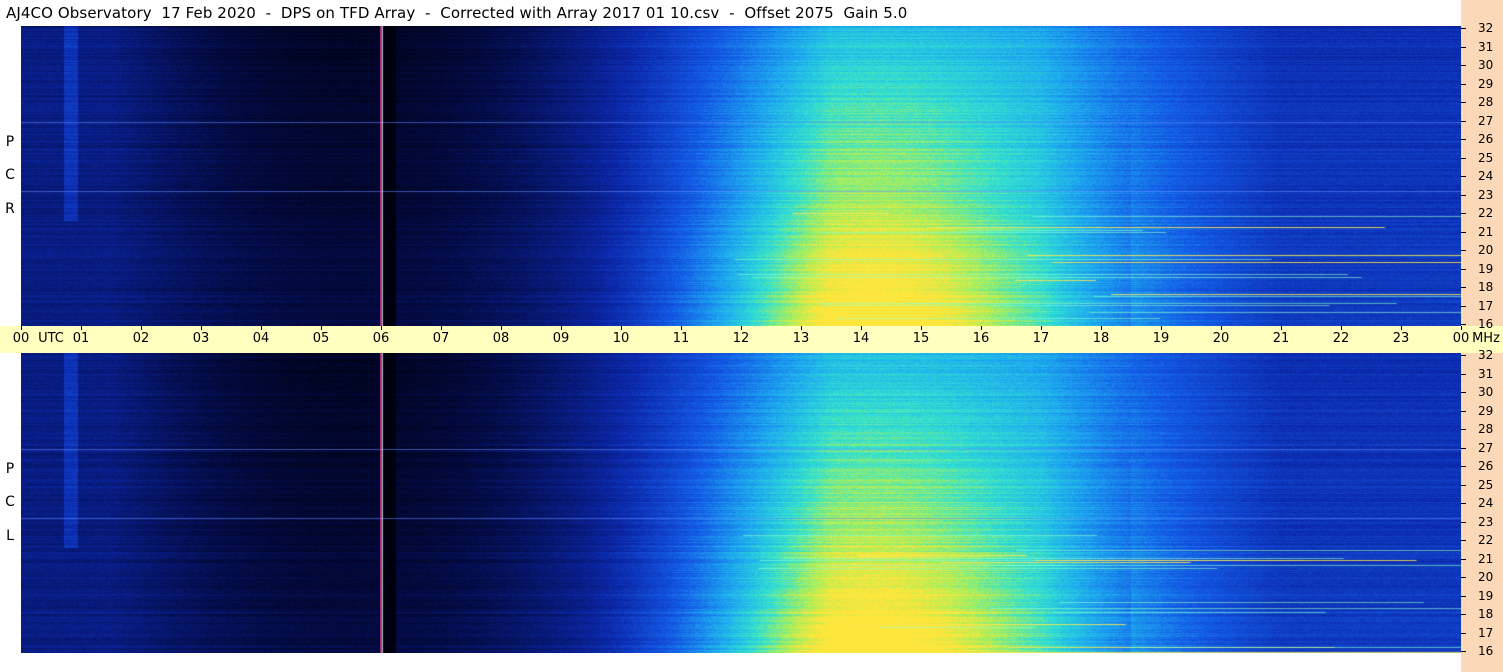 Image resolution: width=1503 pixels, height=672 pixels. What do you see at coordinates (1401, 338) in the screenshot?
I see `time-tick-label: 23` at bounding box center [1401, 338].